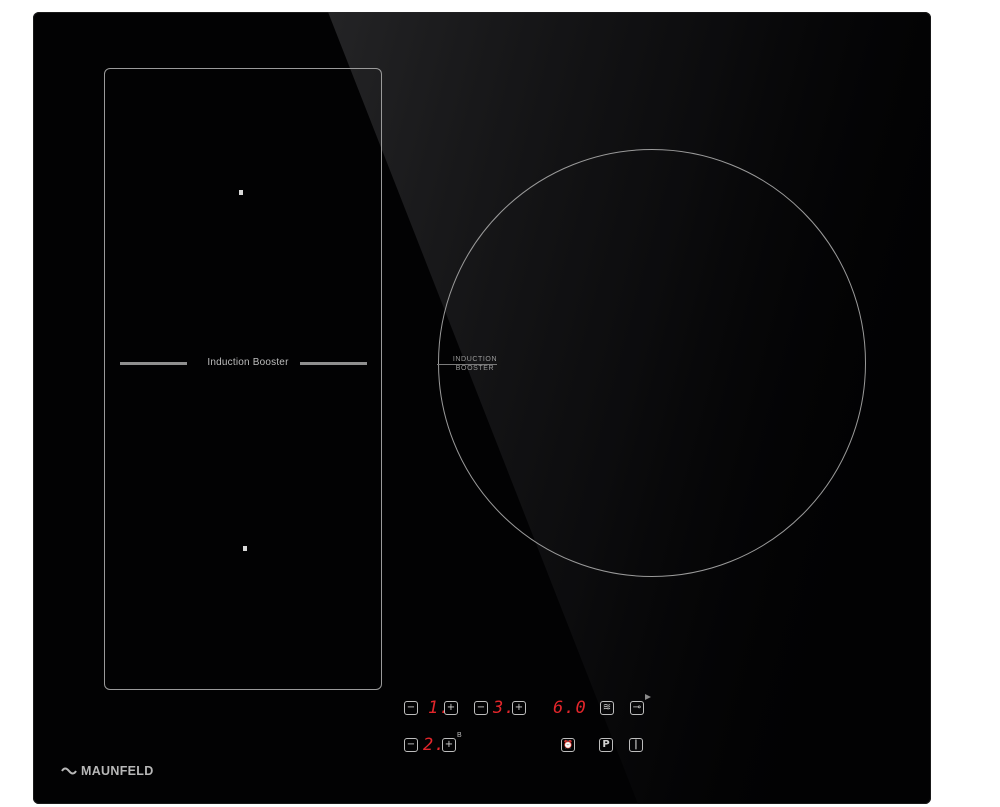  Describe the element at coordinates (459, 735) in the screenshot. I see `zone2-boost-indicator: B` at that location.